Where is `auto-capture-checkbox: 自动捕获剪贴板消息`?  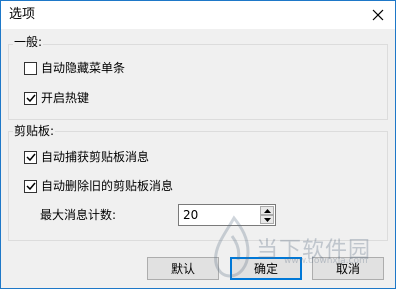 auto-capture-checkbox: 自动捕获剪贴板消息 is located at coordinates (86, 157).